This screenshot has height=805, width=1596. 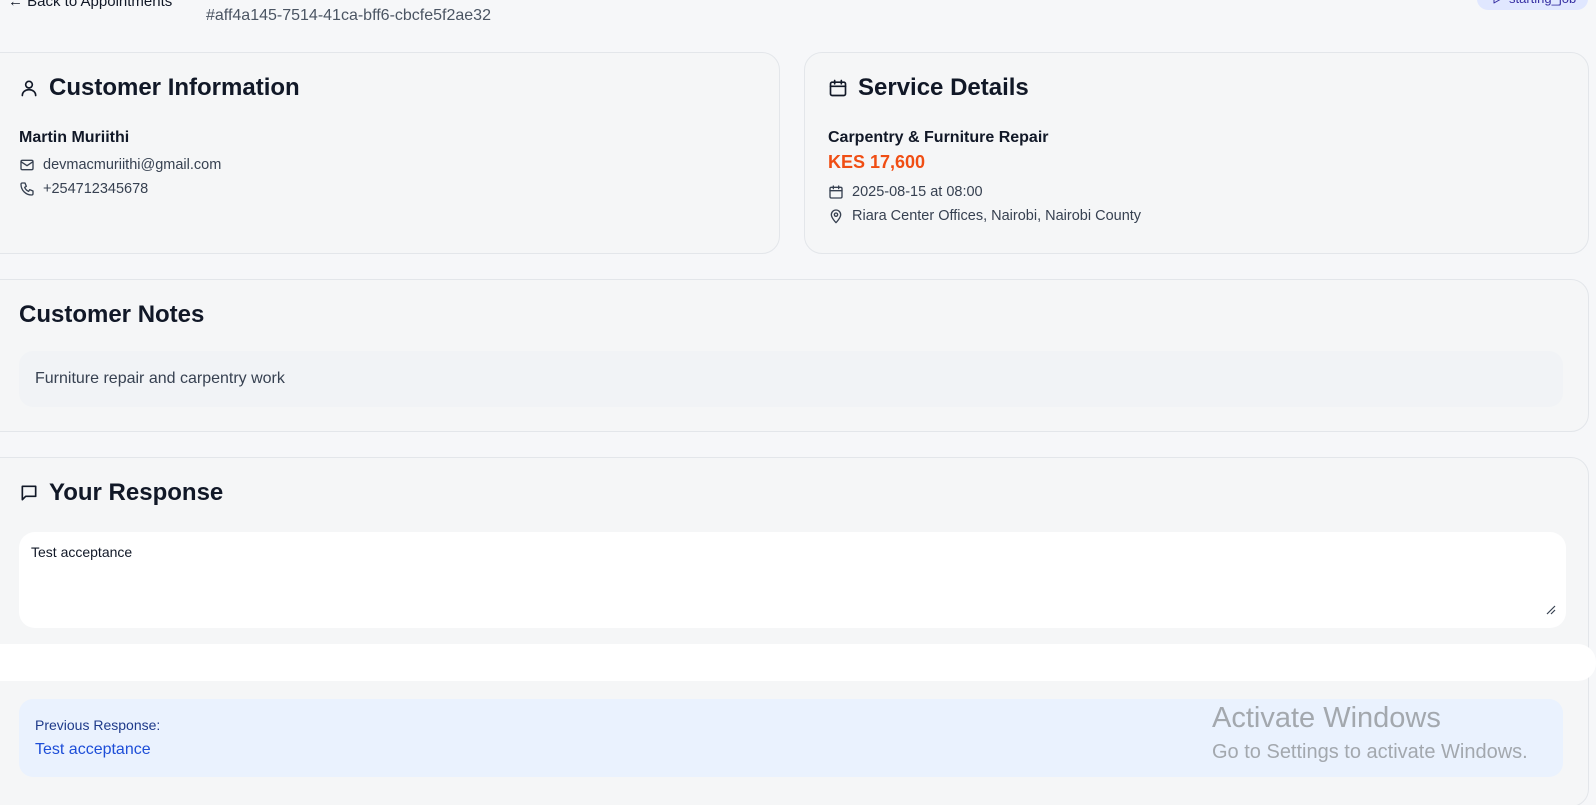 I want to click on customer-information-heading: Customer Information, so click(x=159, y=88).